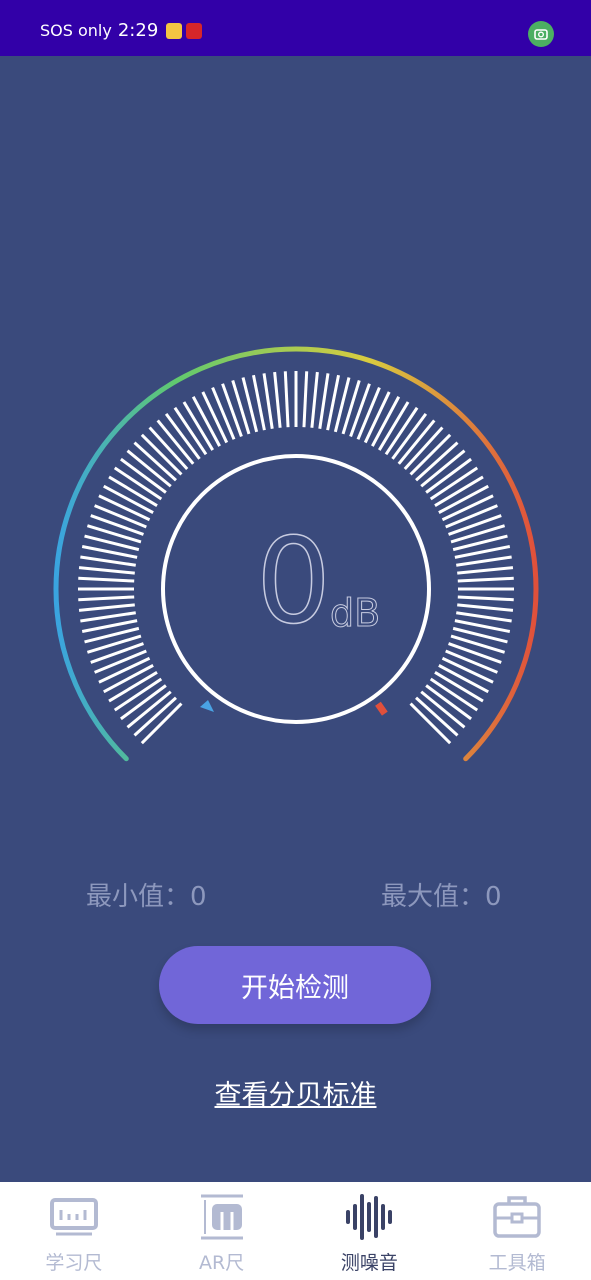 This screenshot has width=591, height=1280. Describe the element at coordinates (74, 1263) in the screenshot. I see `nav-label: 学习尺` at that location.